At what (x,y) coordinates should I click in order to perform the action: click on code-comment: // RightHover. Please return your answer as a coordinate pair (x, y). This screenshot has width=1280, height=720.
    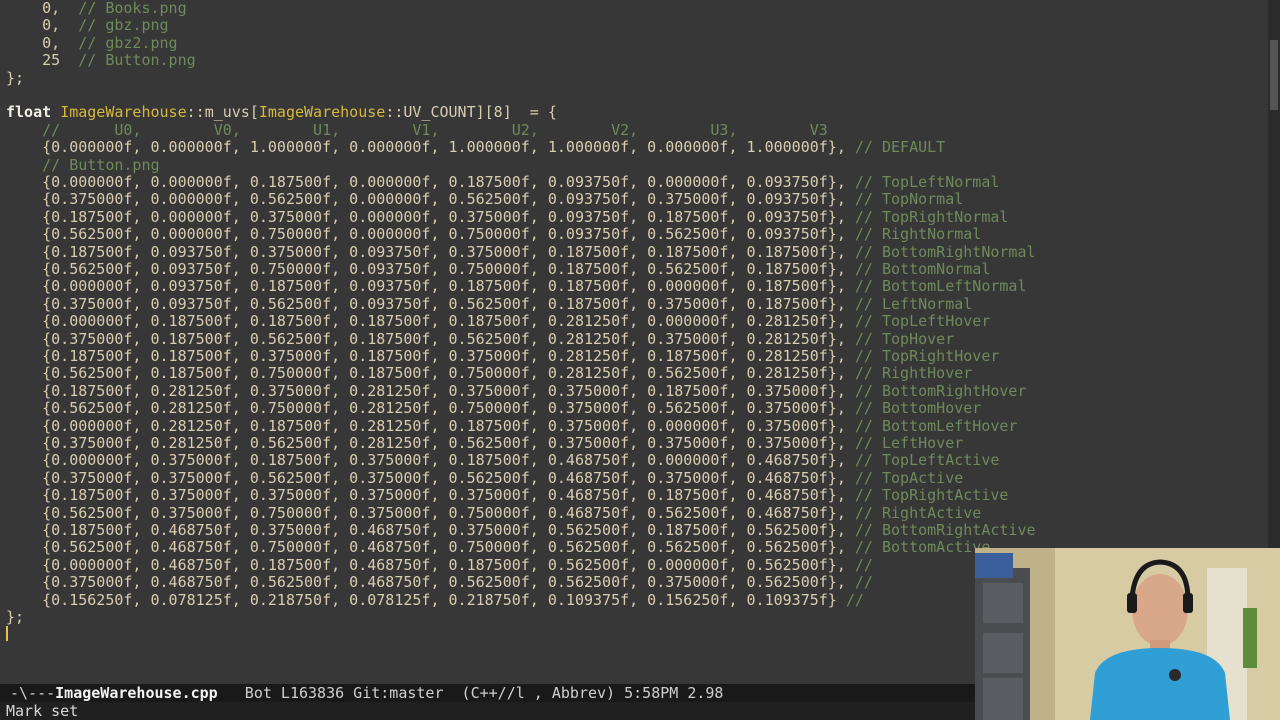
    Looking at the image, I should click on (909, 373).